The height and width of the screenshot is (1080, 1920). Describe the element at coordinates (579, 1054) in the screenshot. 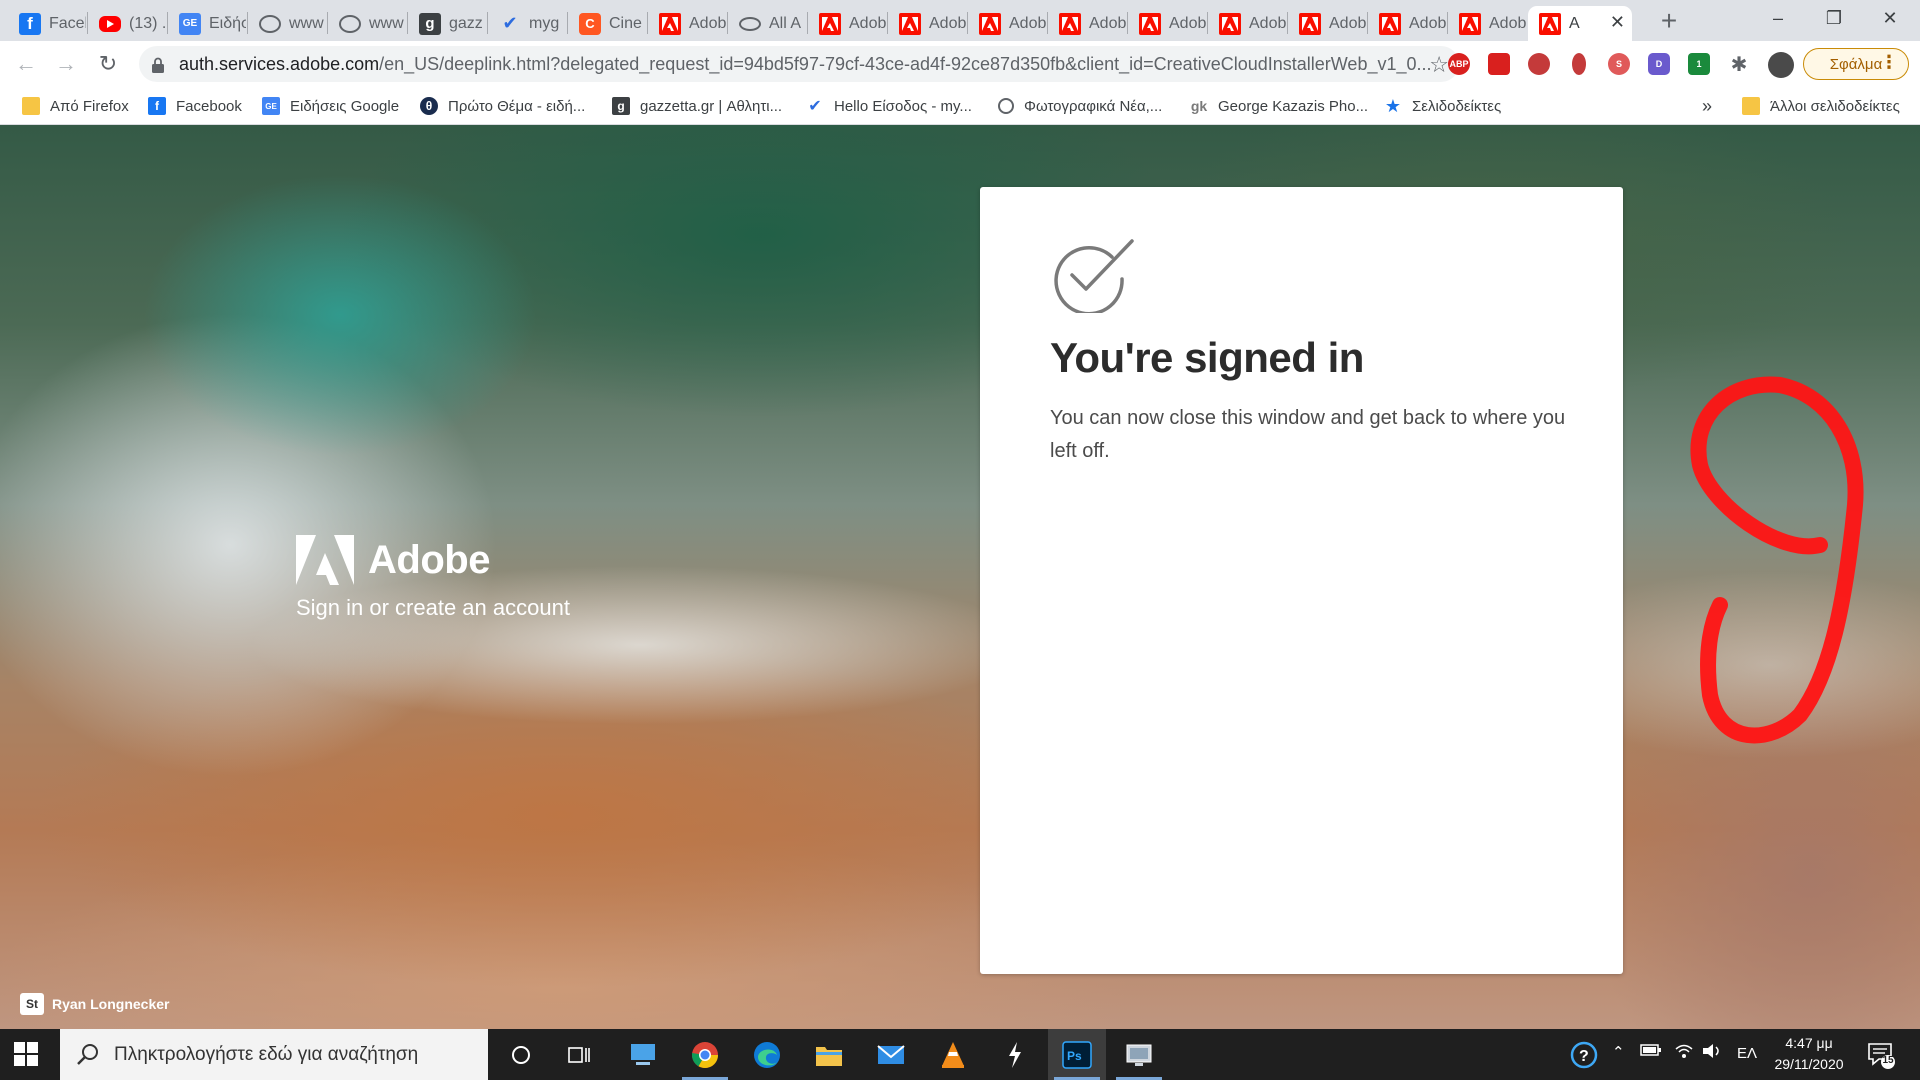

I see `task-view-icon` at that location.